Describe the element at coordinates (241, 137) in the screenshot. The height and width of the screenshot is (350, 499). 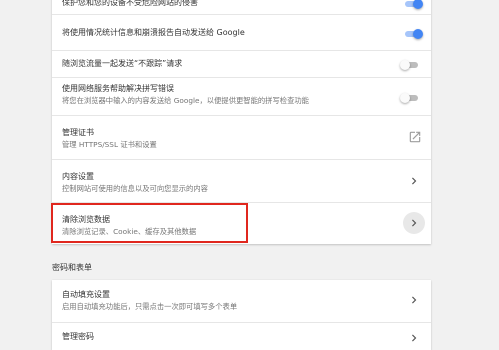
I see `setting-row-manage-certificates: 管理证书 管理 HTTPS/SSL 证书和设置` at that location.